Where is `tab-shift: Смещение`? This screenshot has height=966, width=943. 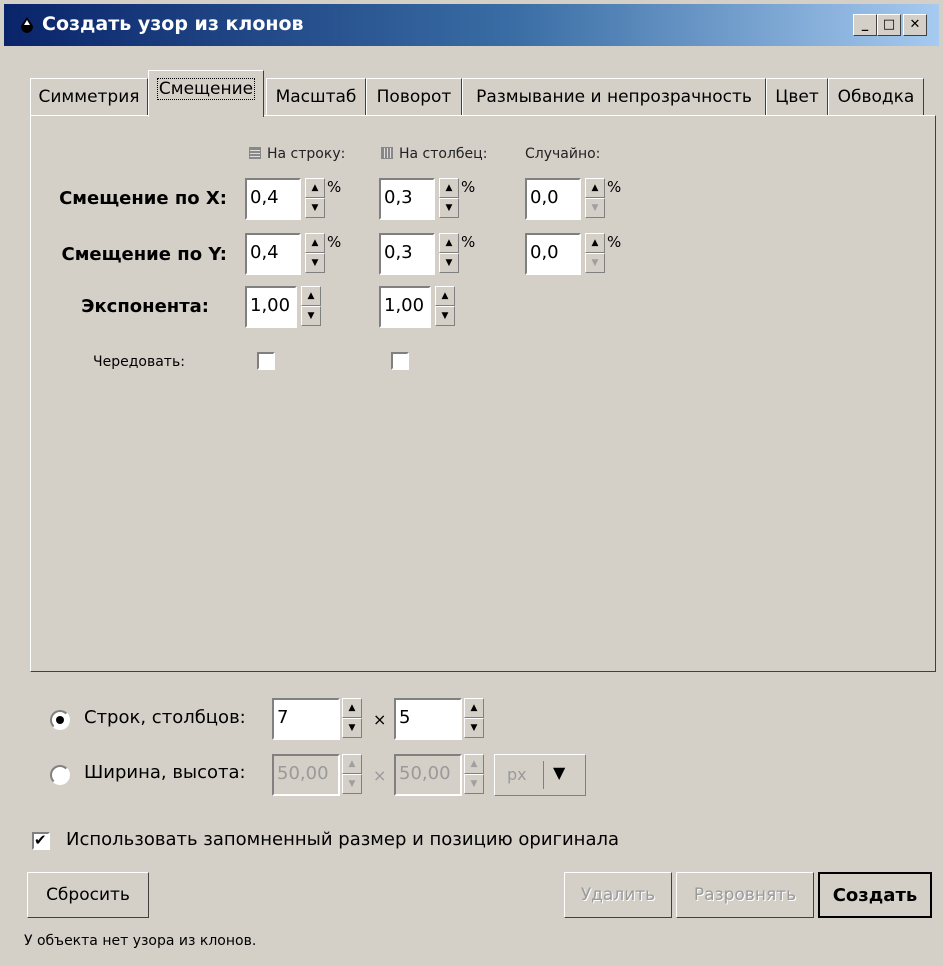
tab-shift: Смещение is located at coordinates (206, 93).